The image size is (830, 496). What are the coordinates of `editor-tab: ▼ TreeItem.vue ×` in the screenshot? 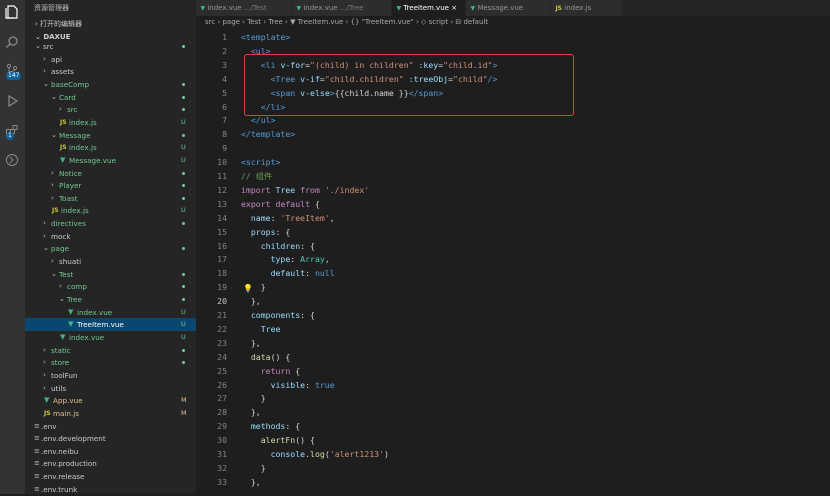 It's located at (428, 8).